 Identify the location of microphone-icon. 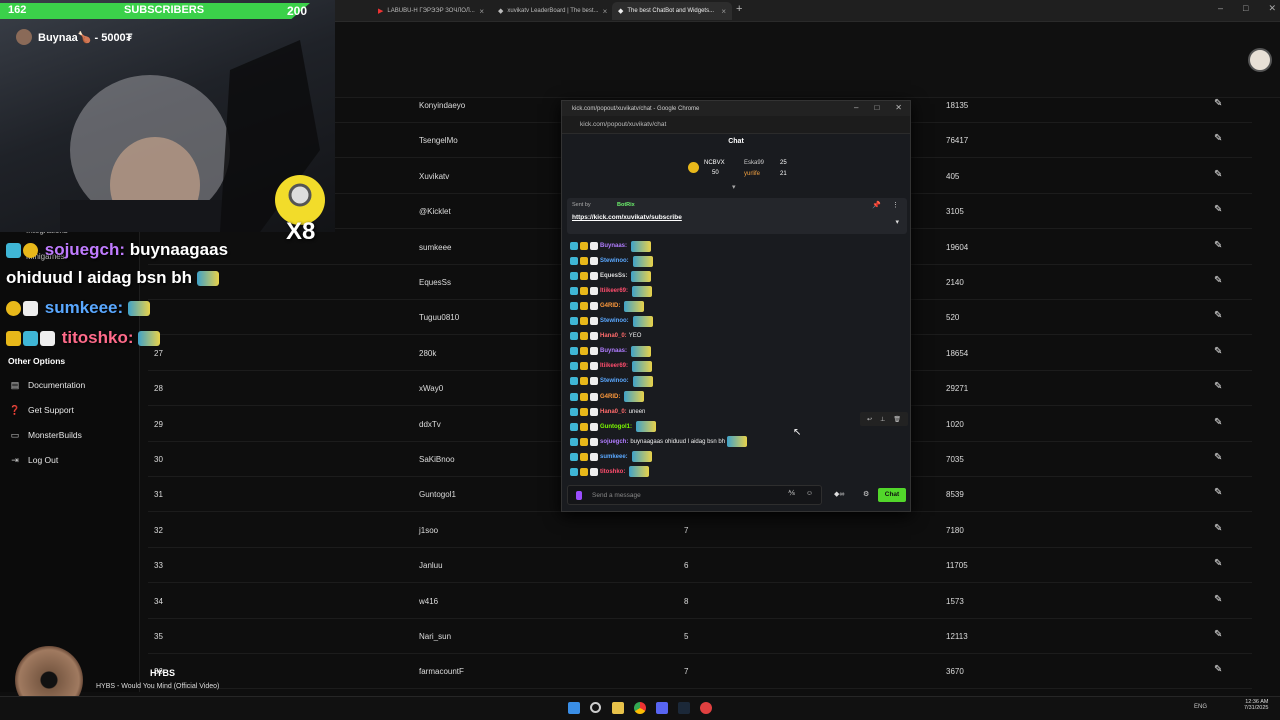
(579, 495).